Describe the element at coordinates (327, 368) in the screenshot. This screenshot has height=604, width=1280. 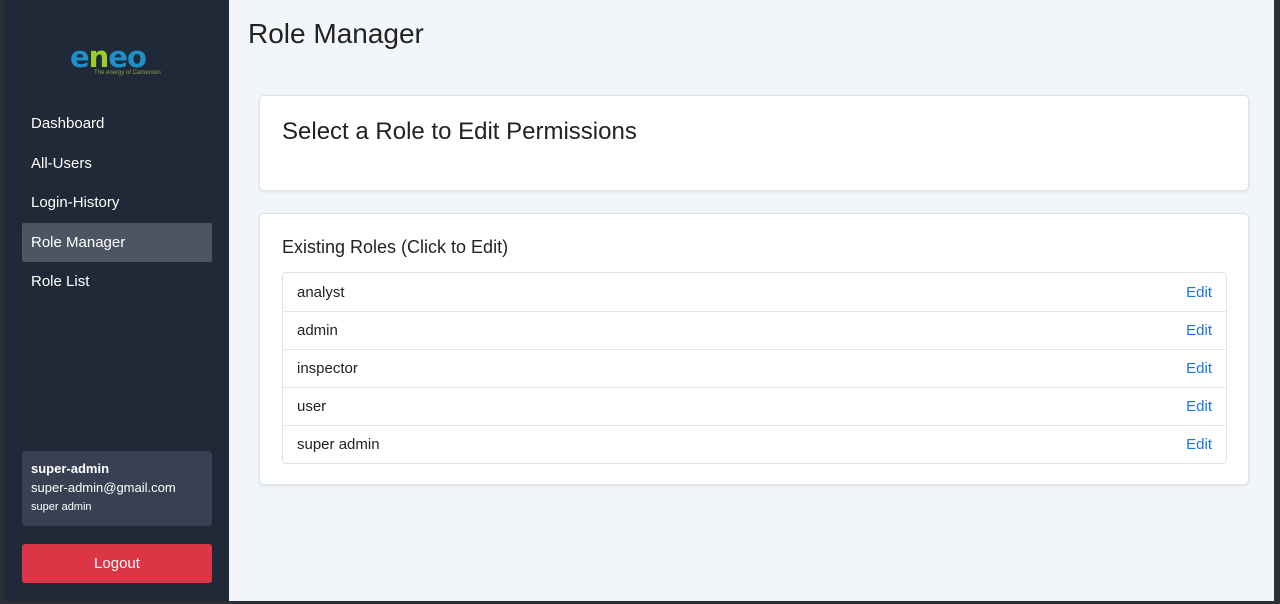
I see `role-name: inspector` at that location.